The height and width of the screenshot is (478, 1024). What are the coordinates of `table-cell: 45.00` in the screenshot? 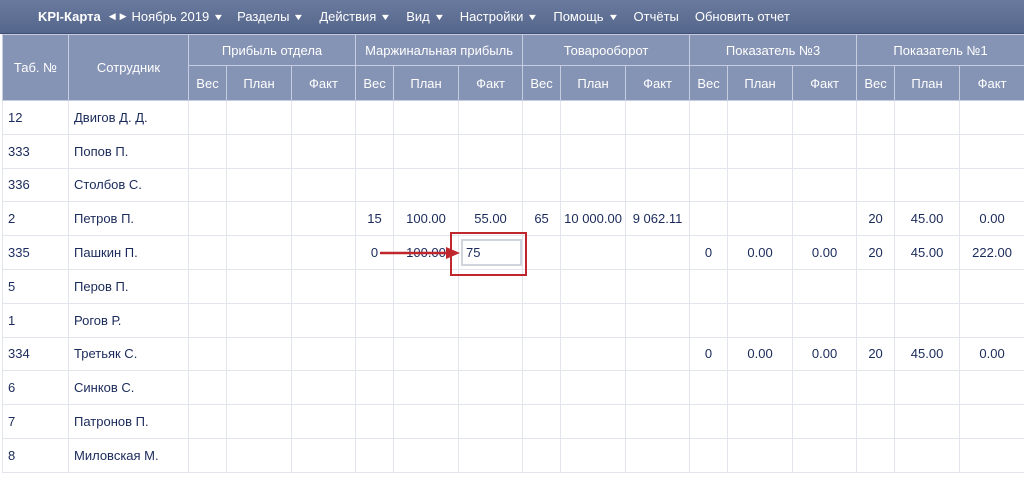 It's located at (927, 252).